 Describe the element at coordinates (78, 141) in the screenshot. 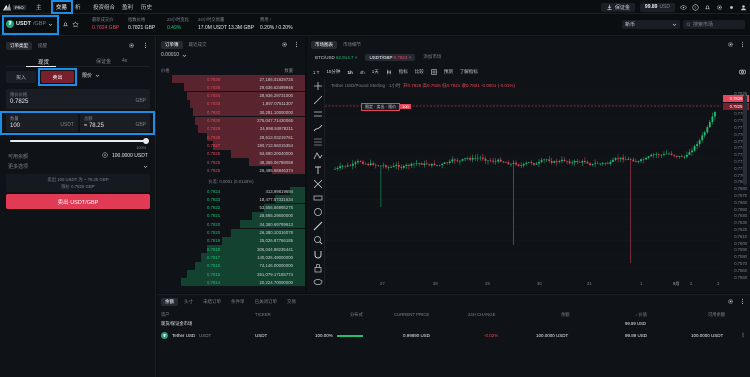

I see `amount-slider` at that location.